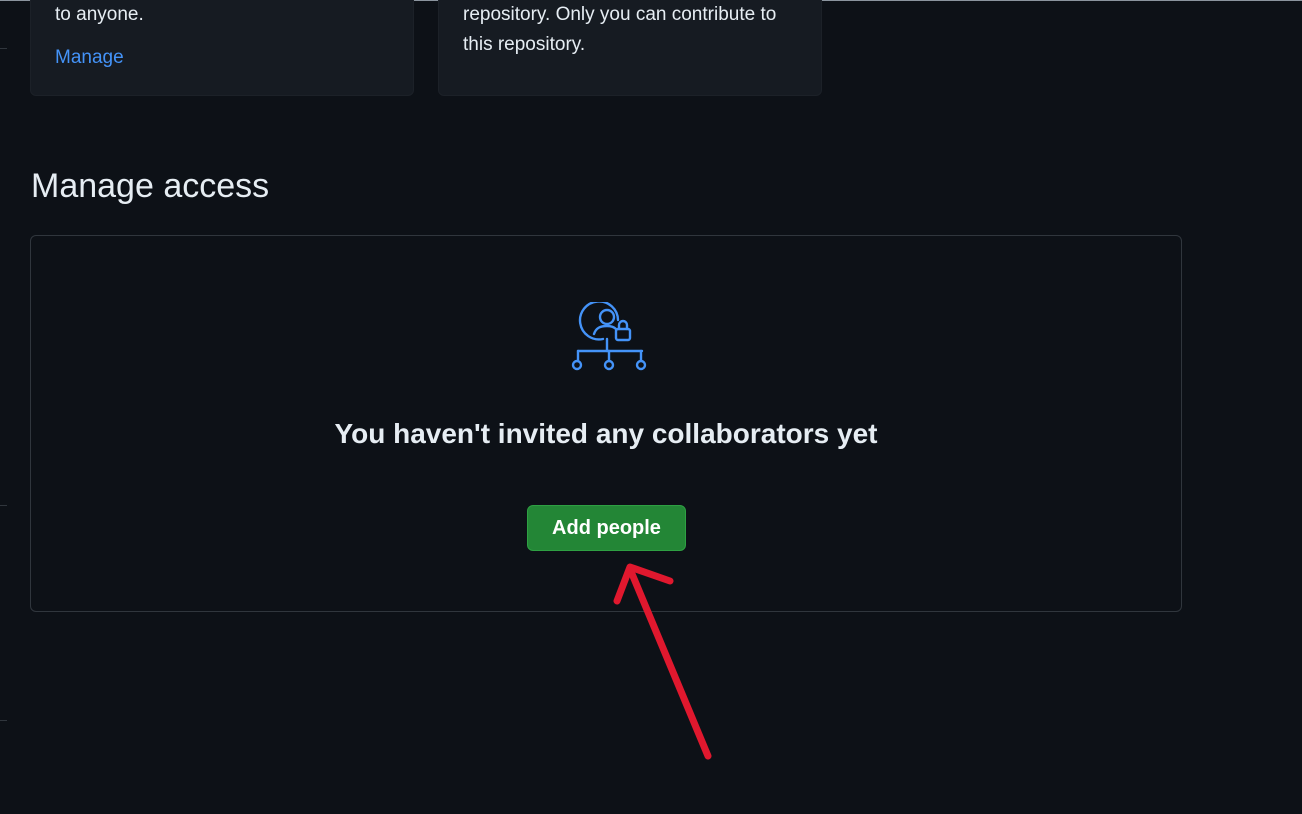 The image size is (1302, 814). Describe the element at coordinates (606, 528) in the screenshot. I see `add-people-button: Add people` at that location.